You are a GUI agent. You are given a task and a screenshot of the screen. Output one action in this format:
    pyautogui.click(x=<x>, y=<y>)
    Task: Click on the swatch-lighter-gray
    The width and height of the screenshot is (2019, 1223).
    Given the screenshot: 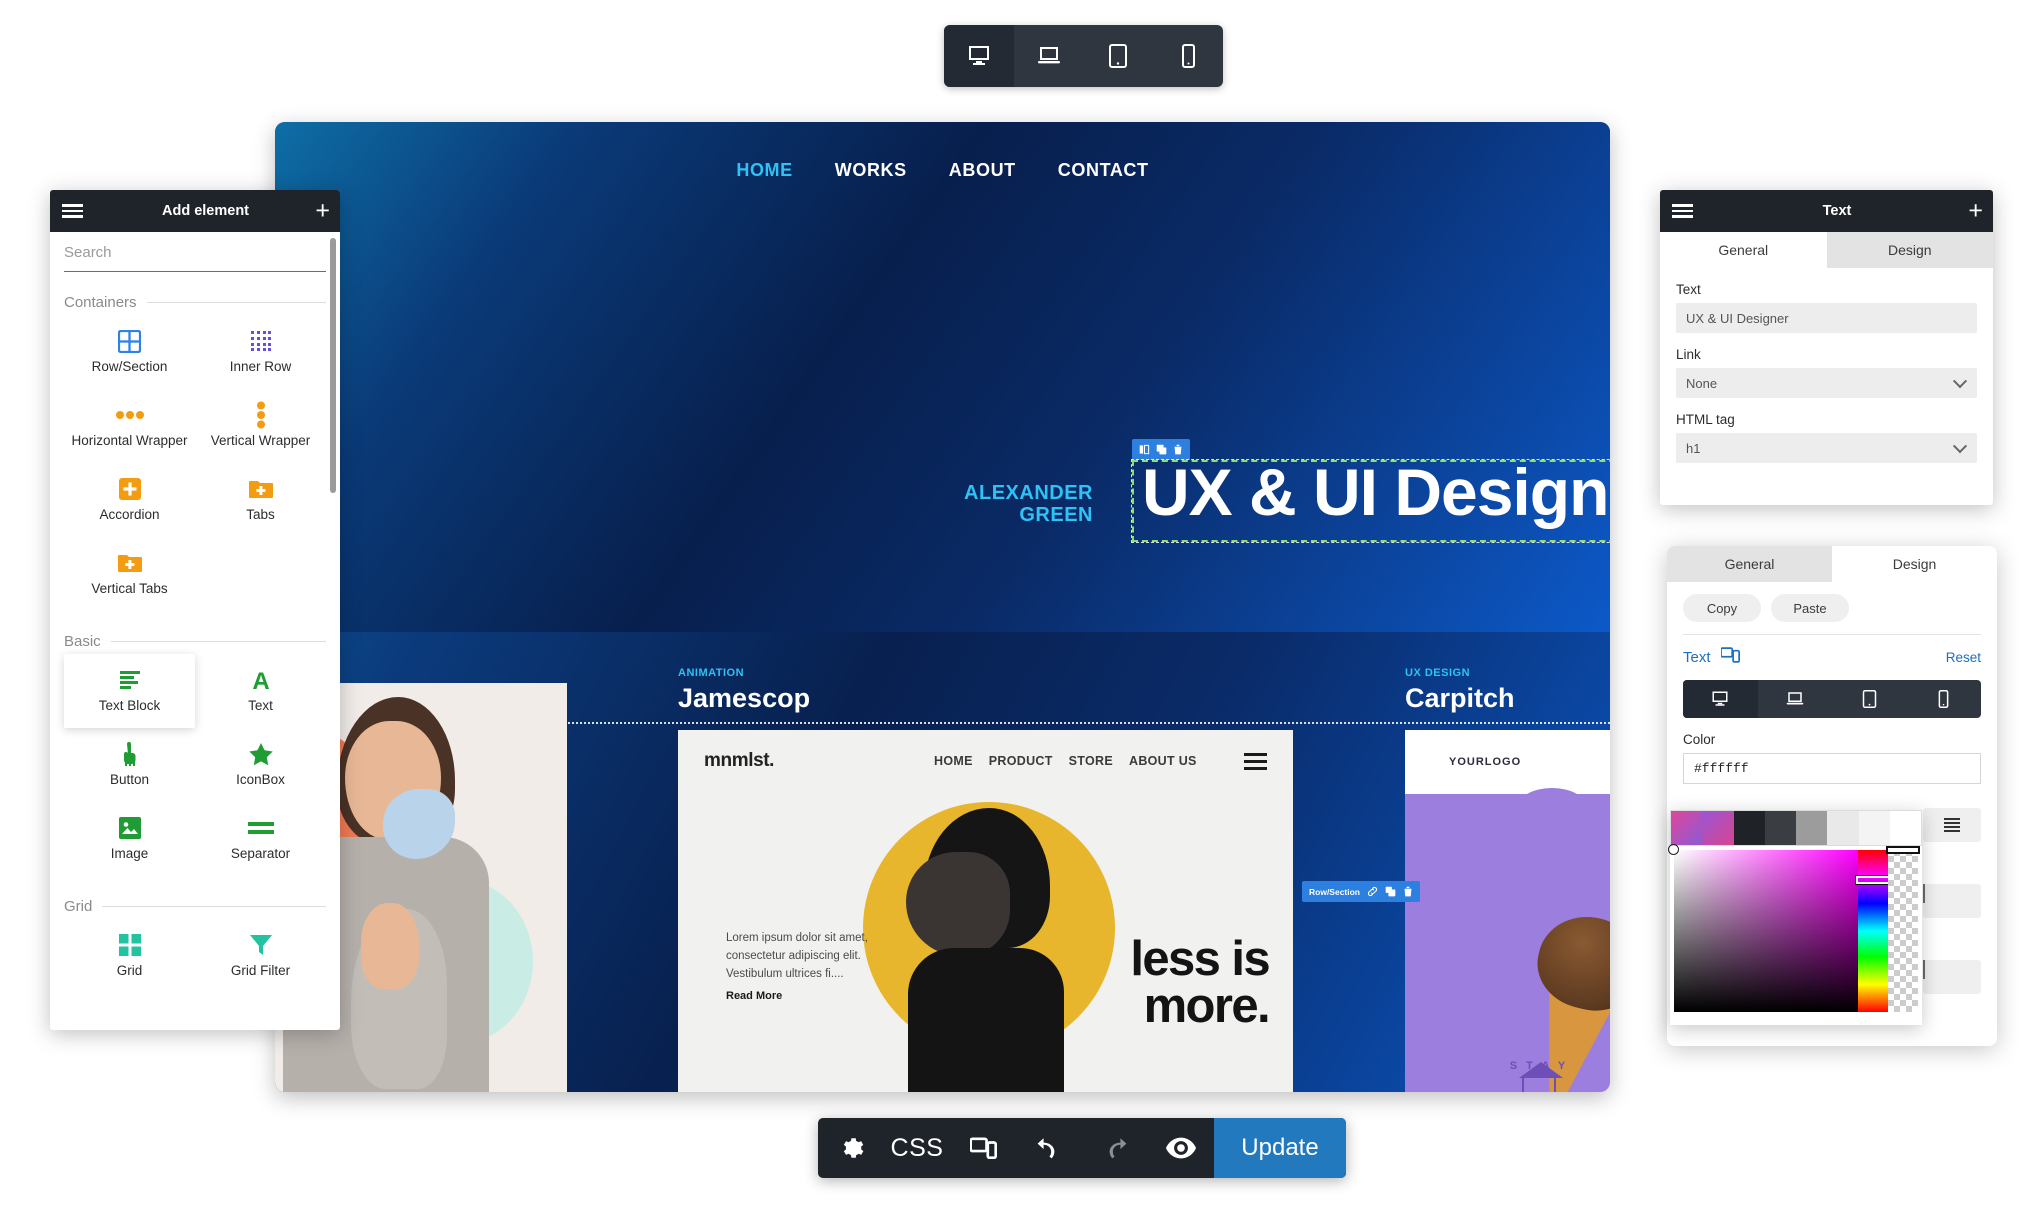 What is the action you would take?
    pyautogui.click(x=1874, y=828)
    